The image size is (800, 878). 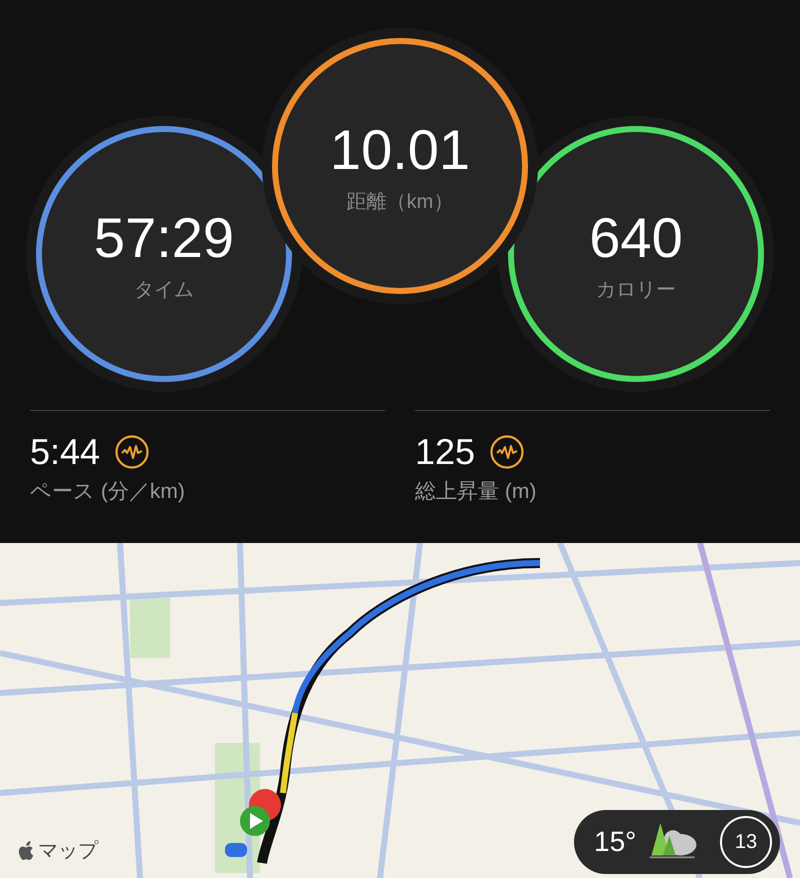 What do you see at coordinates (65, 452) in the screenshot?
I see `stat-value: 5:44` at bounding box center [65, 452].